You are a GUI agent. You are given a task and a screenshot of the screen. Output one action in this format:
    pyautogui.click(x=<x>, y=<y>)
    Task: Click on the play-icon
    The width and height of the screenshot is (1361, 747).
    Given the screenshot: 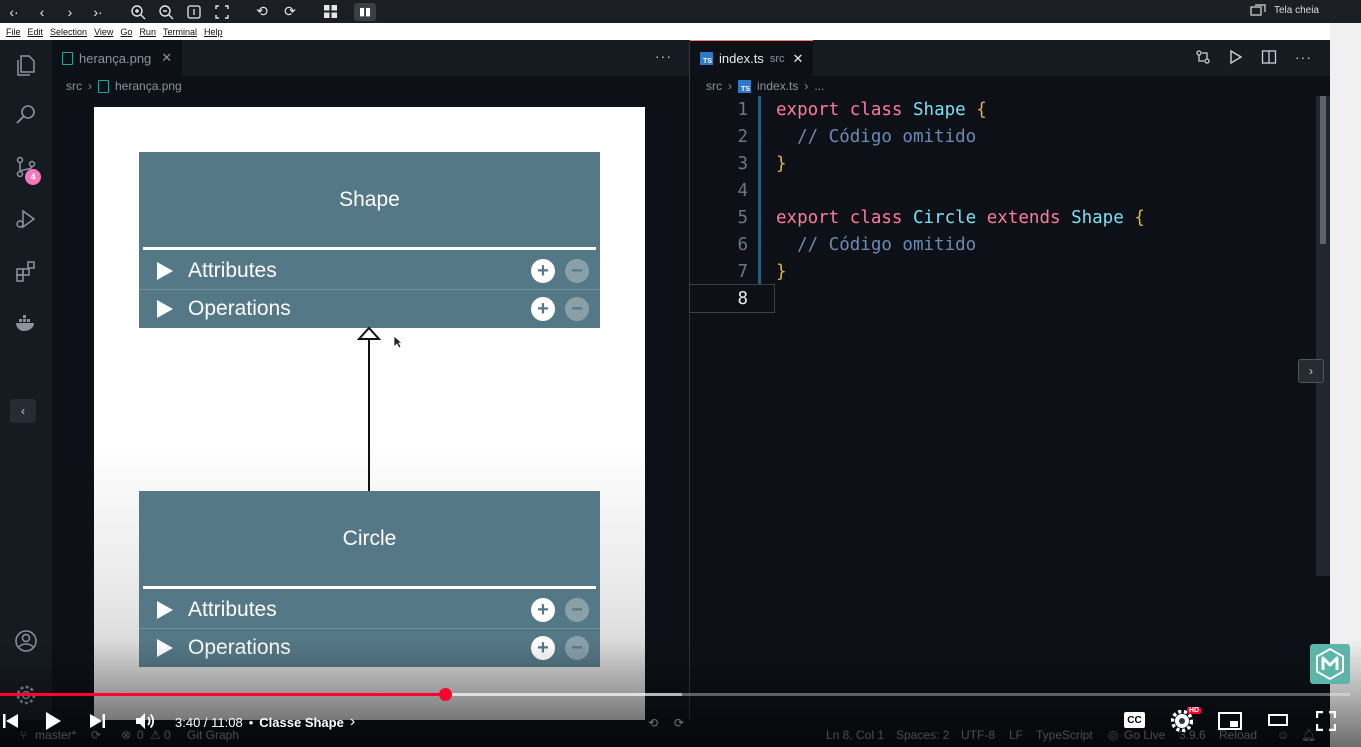 What is the action you would take?
    pyautogui.click(x=53, y=721)
    